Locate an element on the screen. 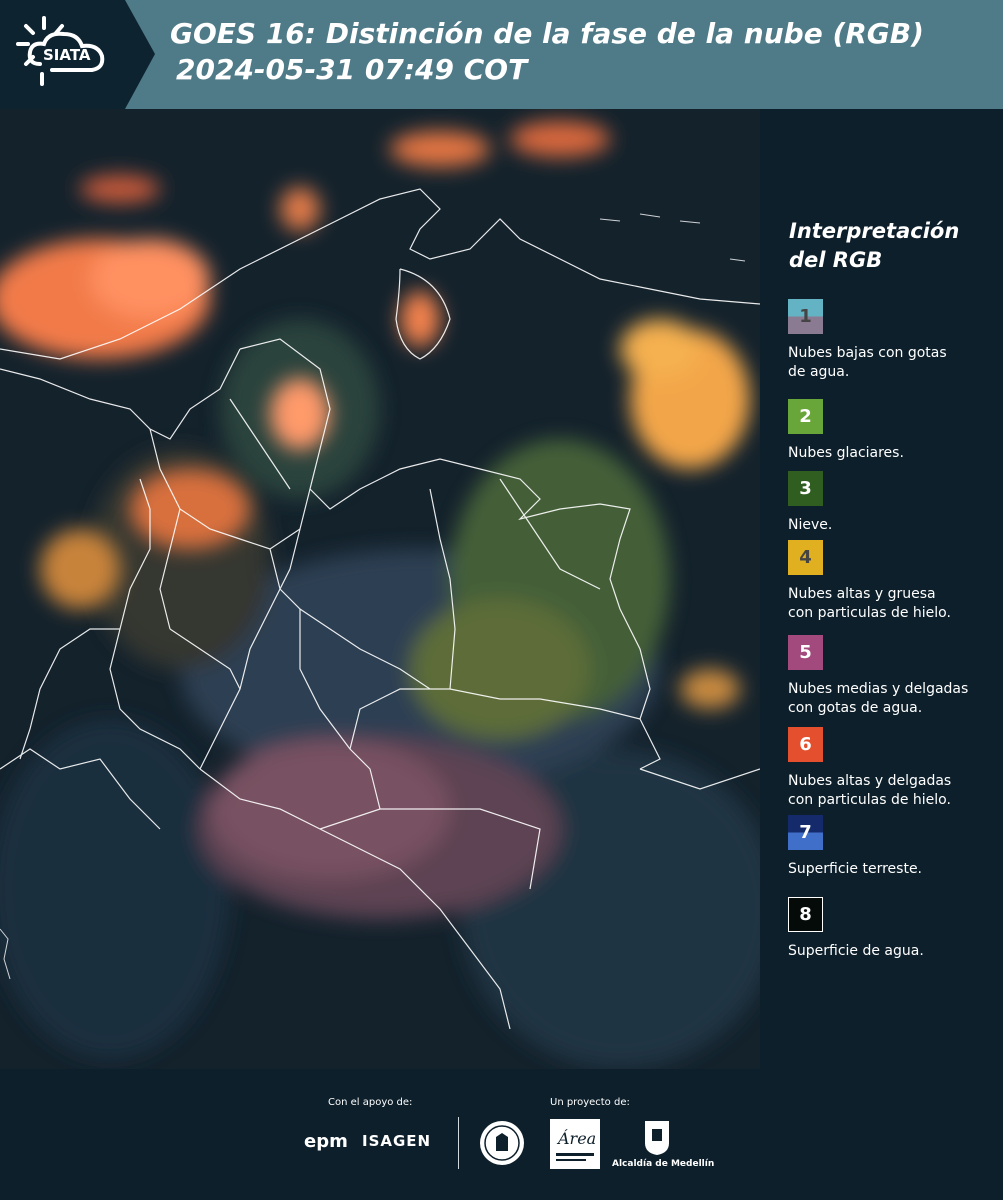 The width and height of the screenshot is (1003, 1200). legend-label: Superficie de agua. is located at coordinates (893, 951).